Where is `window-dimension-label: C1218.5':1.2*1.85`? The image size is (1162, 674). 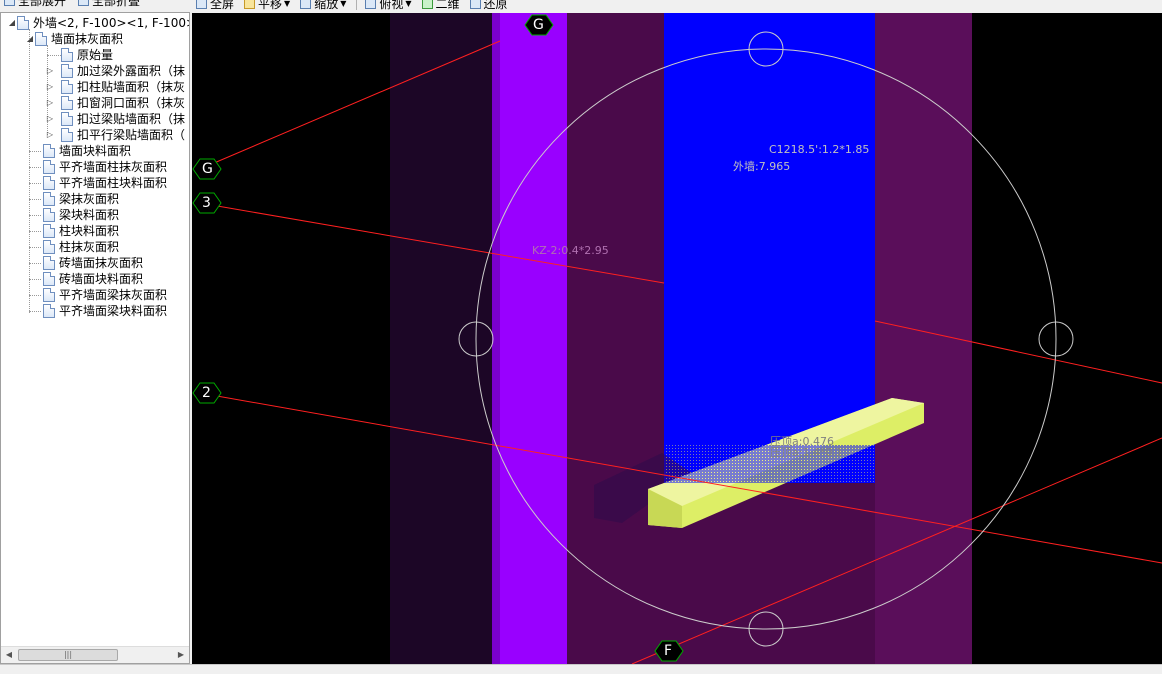 window-dimension-label: C1218.5':1.2*1.85 is located at coordinates (819, 149).